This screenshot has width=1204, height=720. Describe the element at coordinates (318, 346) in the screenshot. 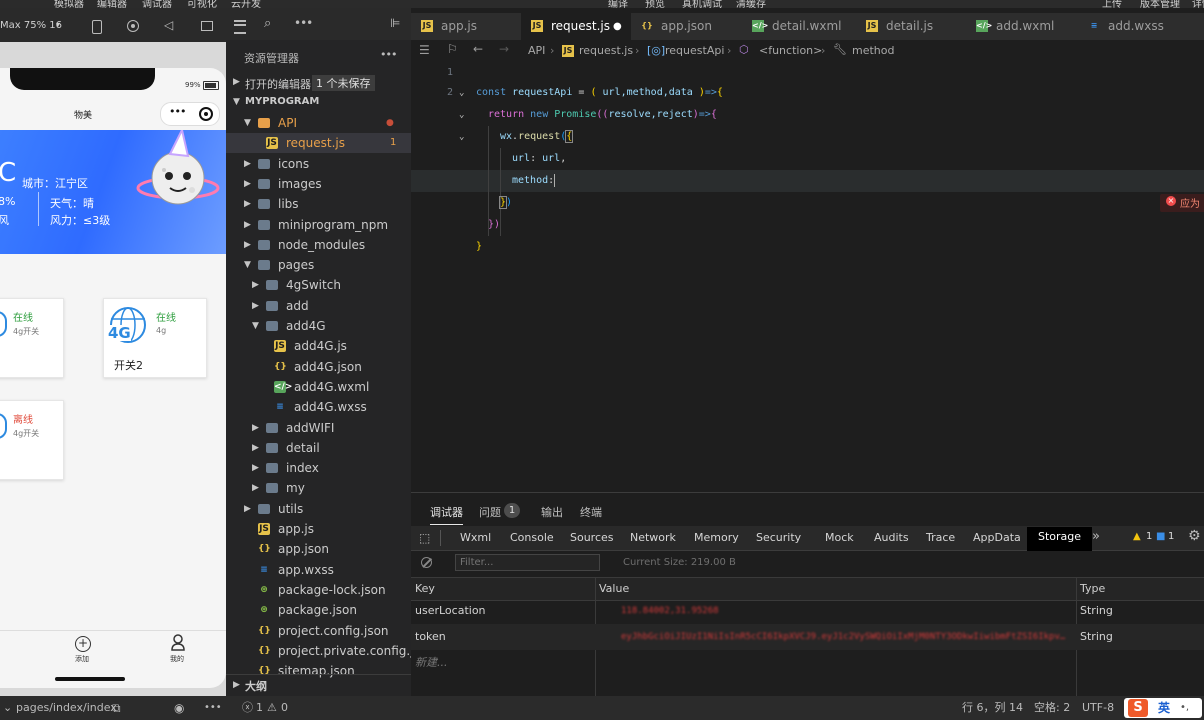

I see `tree-item: JS add4G.js` at that location.